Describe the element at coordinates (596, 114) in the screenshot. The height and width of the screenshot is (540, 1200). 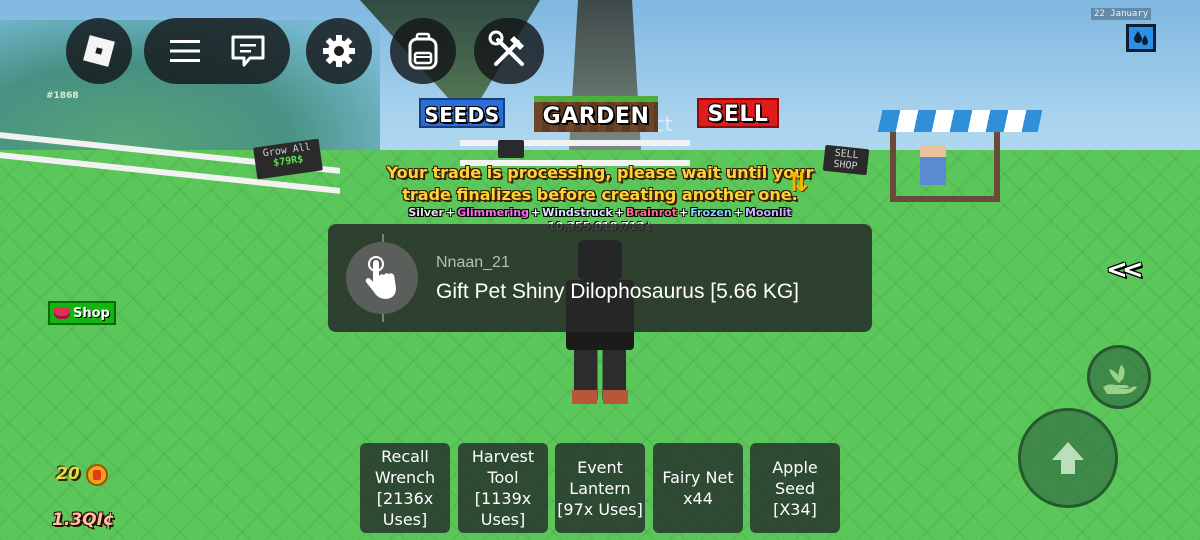
I see `tab-garden: GARDEN` at that location.